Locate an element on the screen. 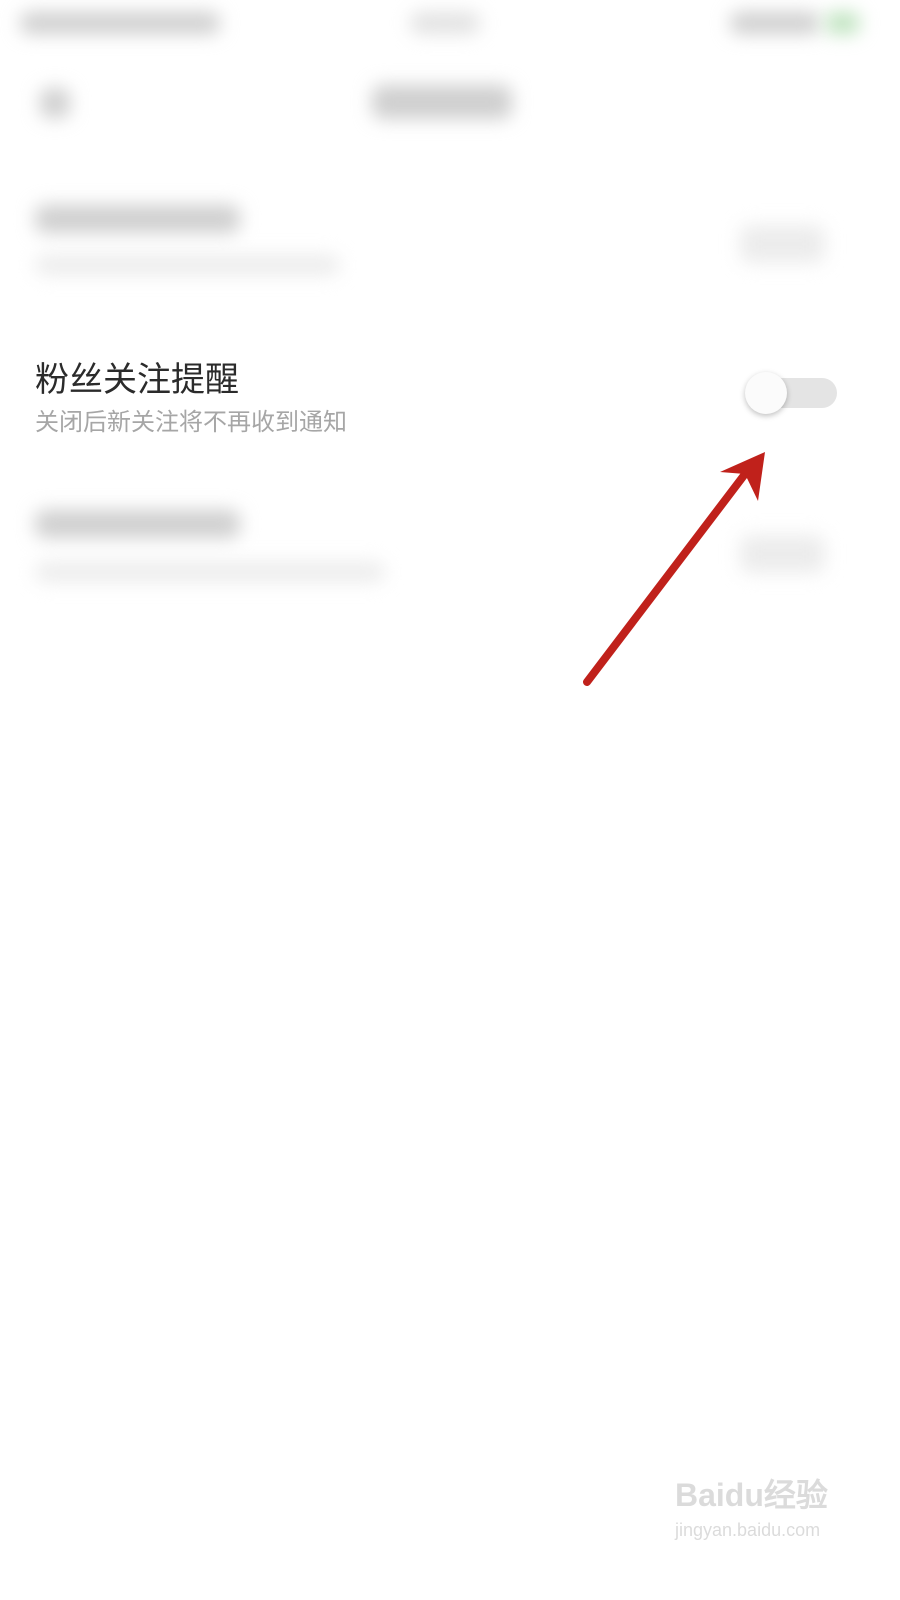  arrow-head-icon is located at coordinates (742, 476).